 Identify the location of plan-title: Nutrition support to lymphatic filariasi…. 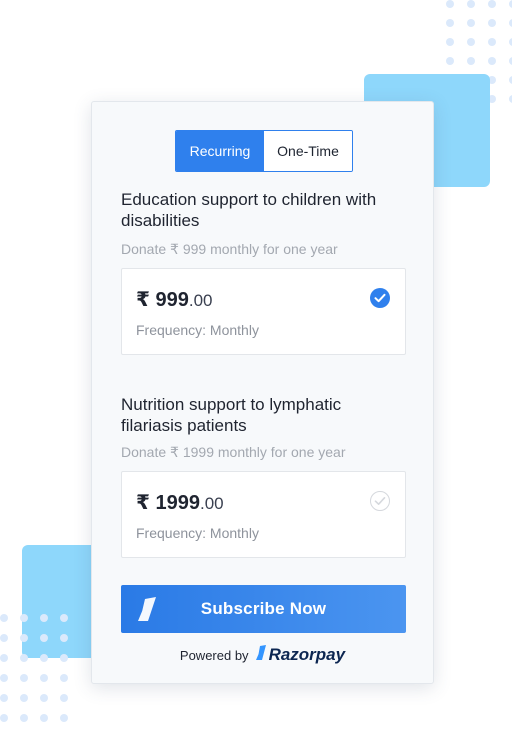
(231, 415).